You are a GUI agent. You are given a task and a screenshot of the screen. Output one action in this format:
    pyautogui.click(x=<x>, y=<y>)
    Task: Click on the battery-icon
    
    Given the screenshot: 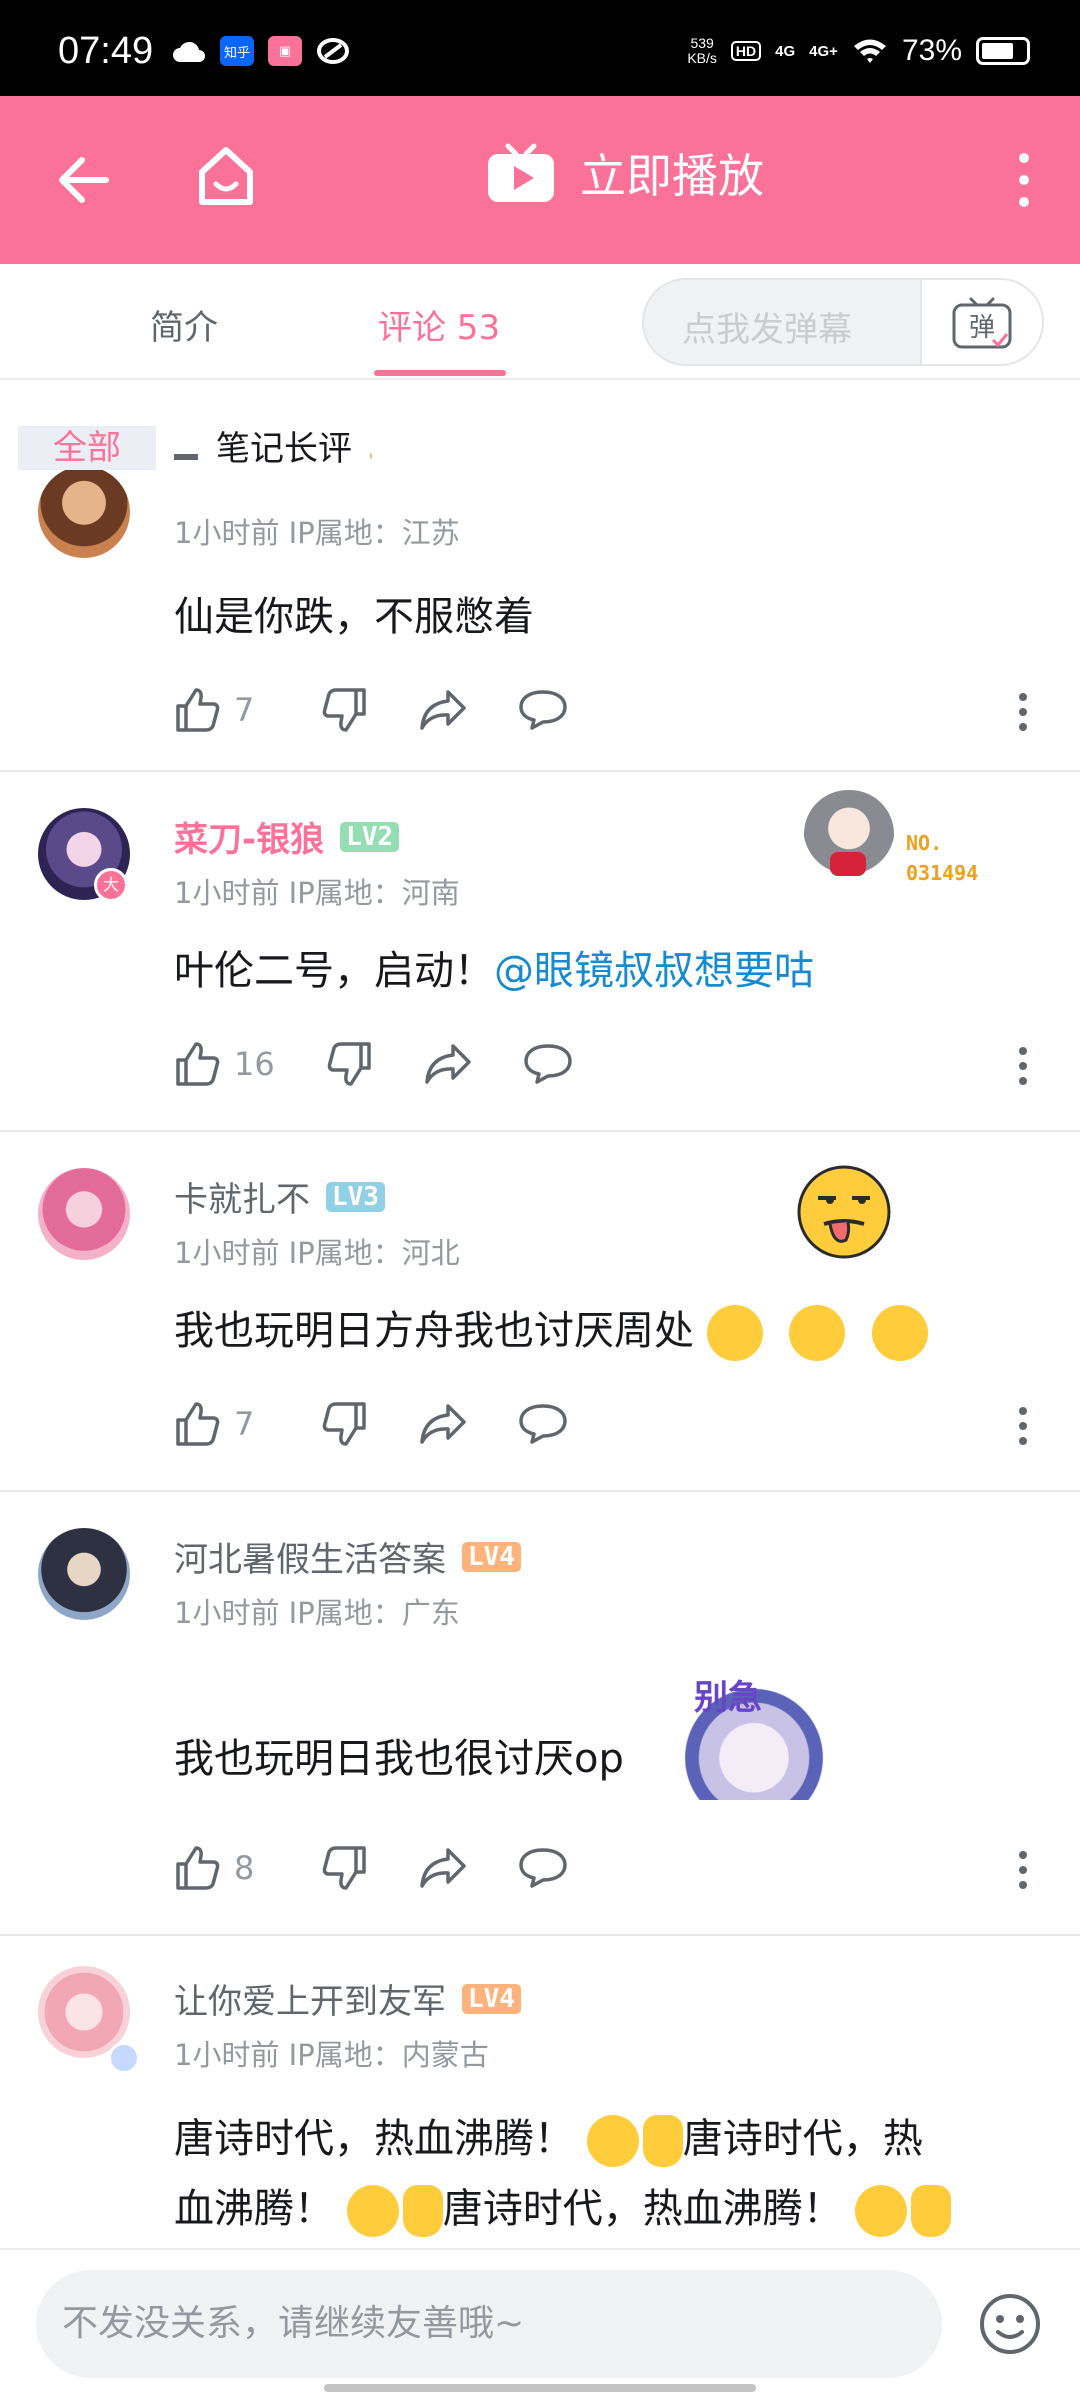 What is the action you would take?
    pyautogui.click(x=1003, y=51)
    